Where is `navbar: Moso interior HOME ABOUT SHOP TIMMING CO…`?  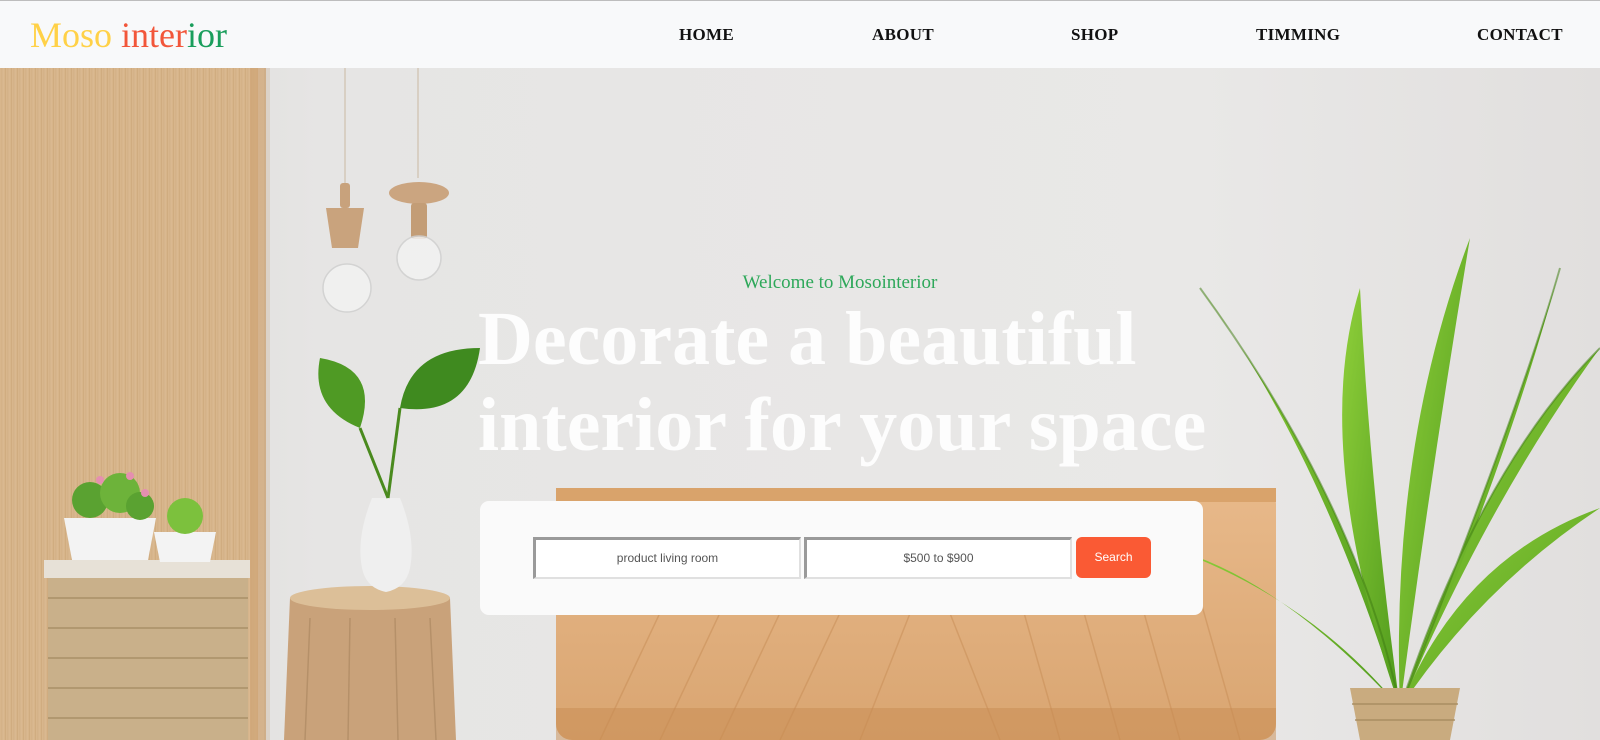 navbar: Moso interior HOME ABOUT SHOP TIMMING CO… is located at coordinates (800, 34).